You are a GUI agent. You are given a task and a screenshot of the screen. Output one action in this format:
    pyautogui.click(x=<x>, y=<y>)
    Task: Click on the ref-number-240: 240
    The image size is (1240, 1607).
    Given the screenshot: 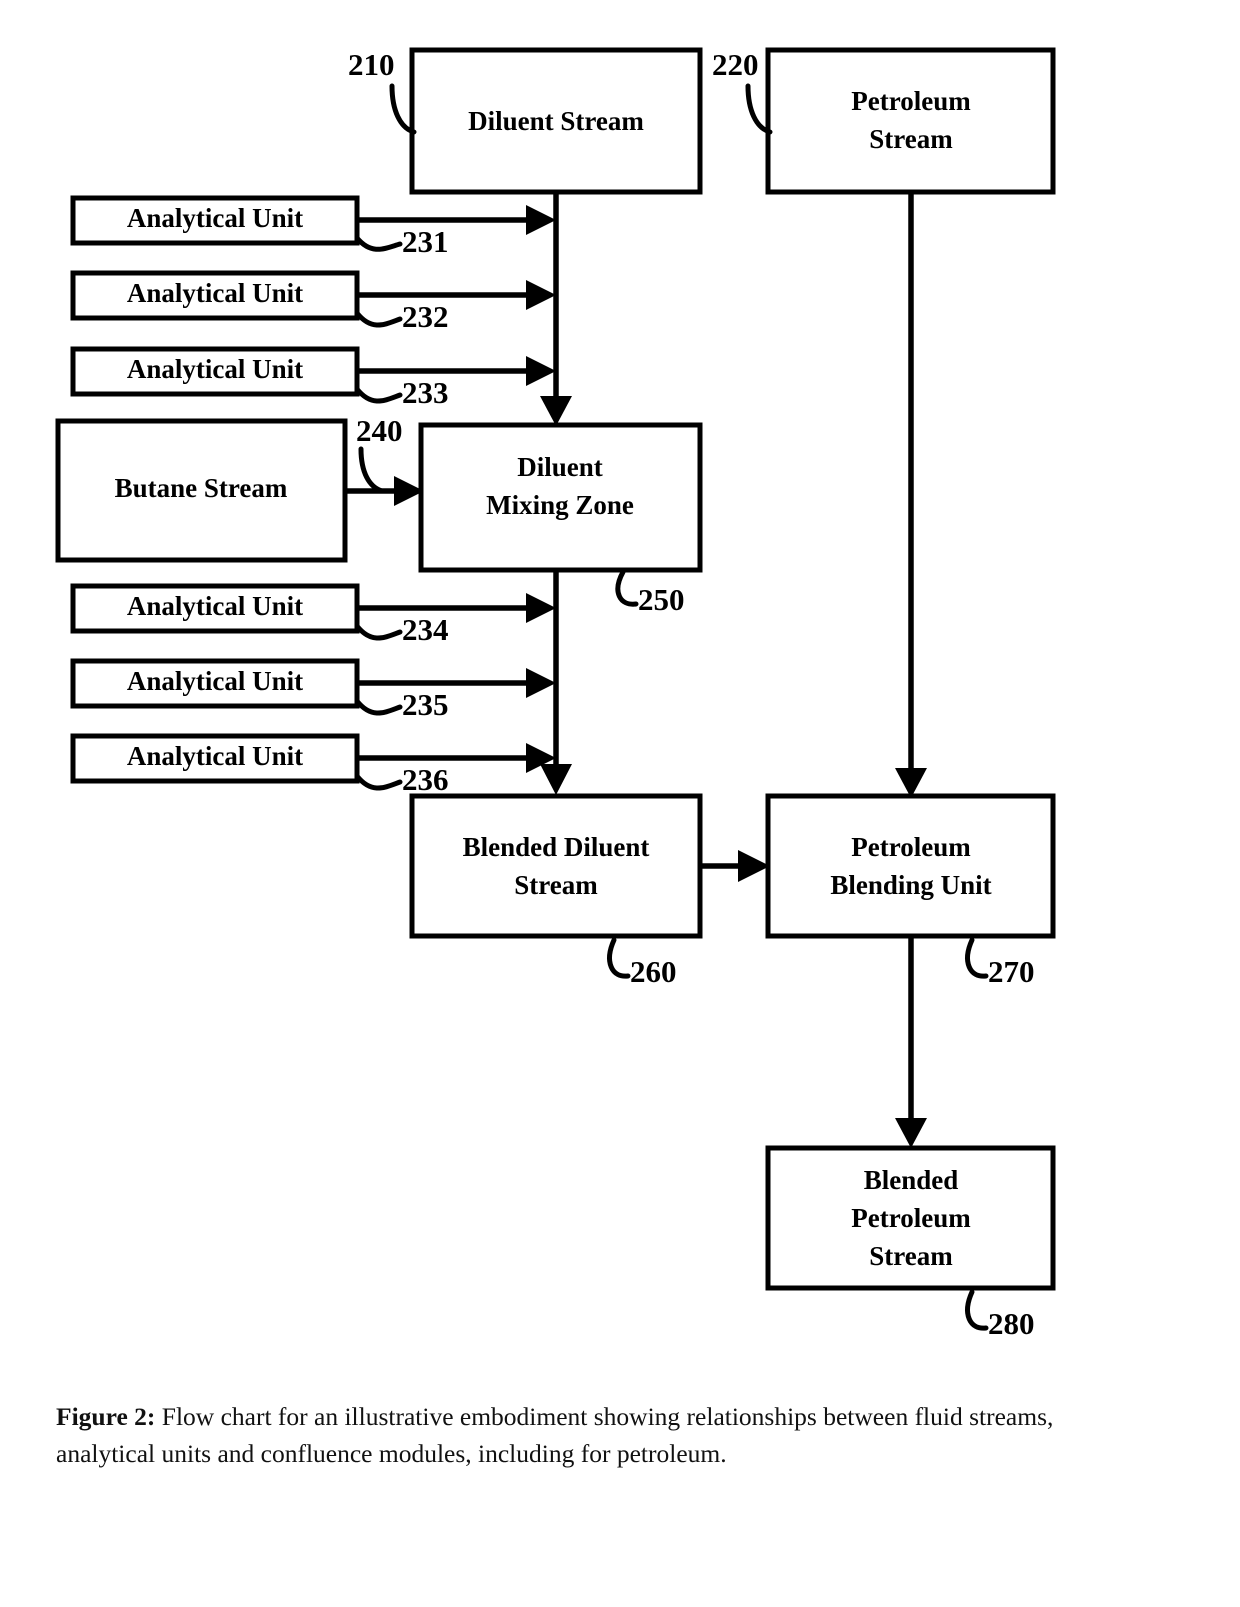 What is the action you would take?
    pyautogui.click(x=379, y=430)
    